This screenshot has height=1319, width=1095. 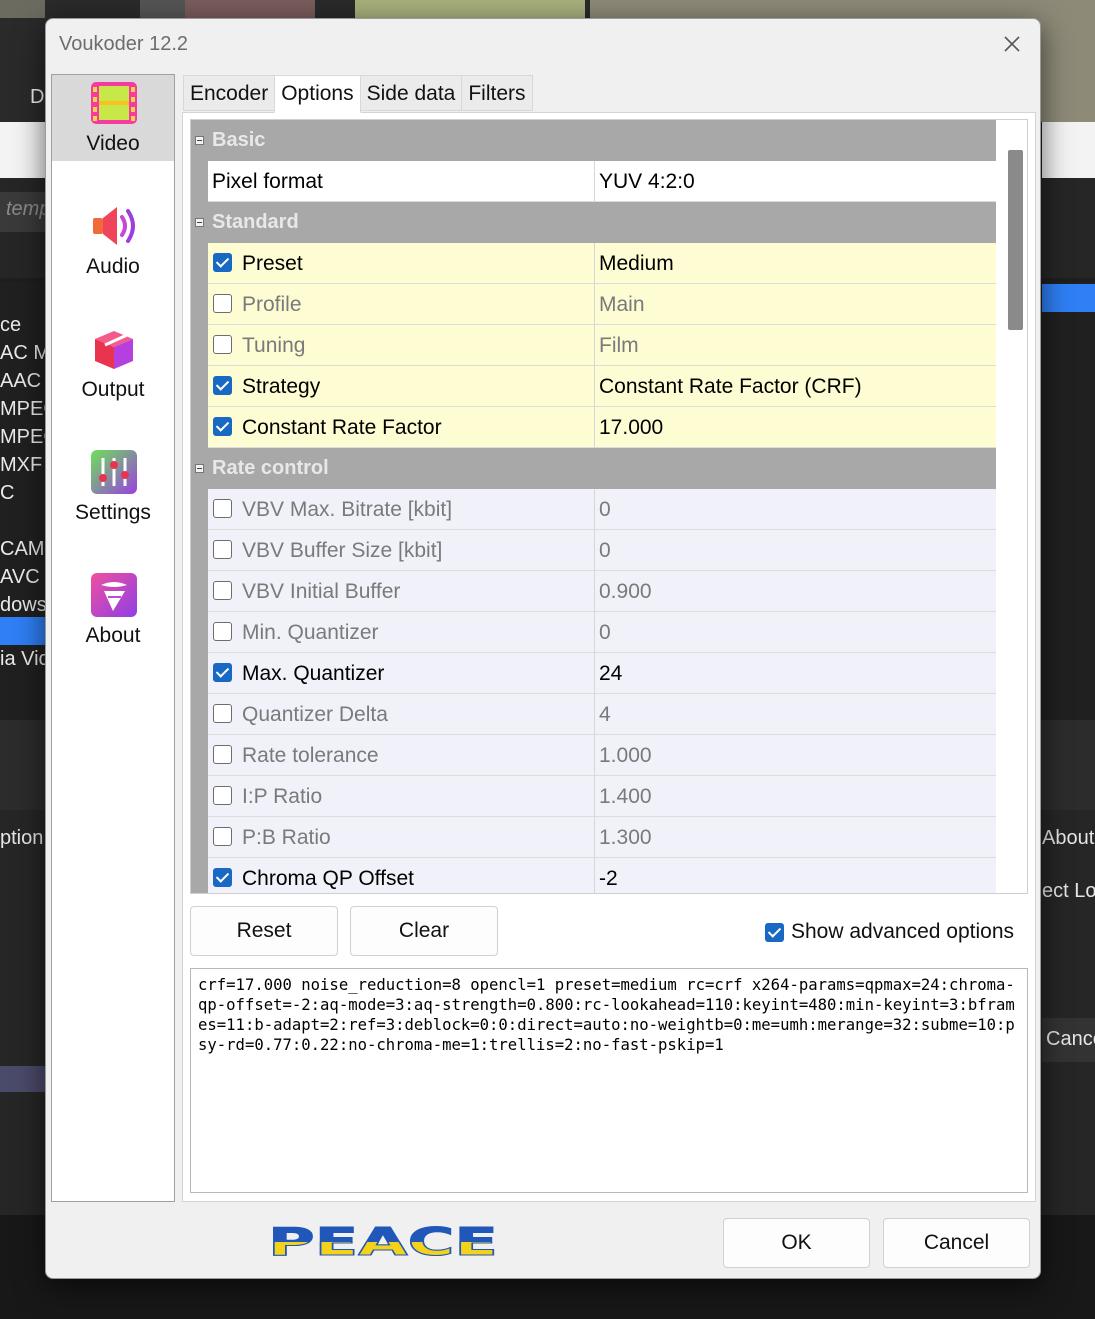 I want to click on background-select-button: ect Lo, so click(x=1068, y=891).